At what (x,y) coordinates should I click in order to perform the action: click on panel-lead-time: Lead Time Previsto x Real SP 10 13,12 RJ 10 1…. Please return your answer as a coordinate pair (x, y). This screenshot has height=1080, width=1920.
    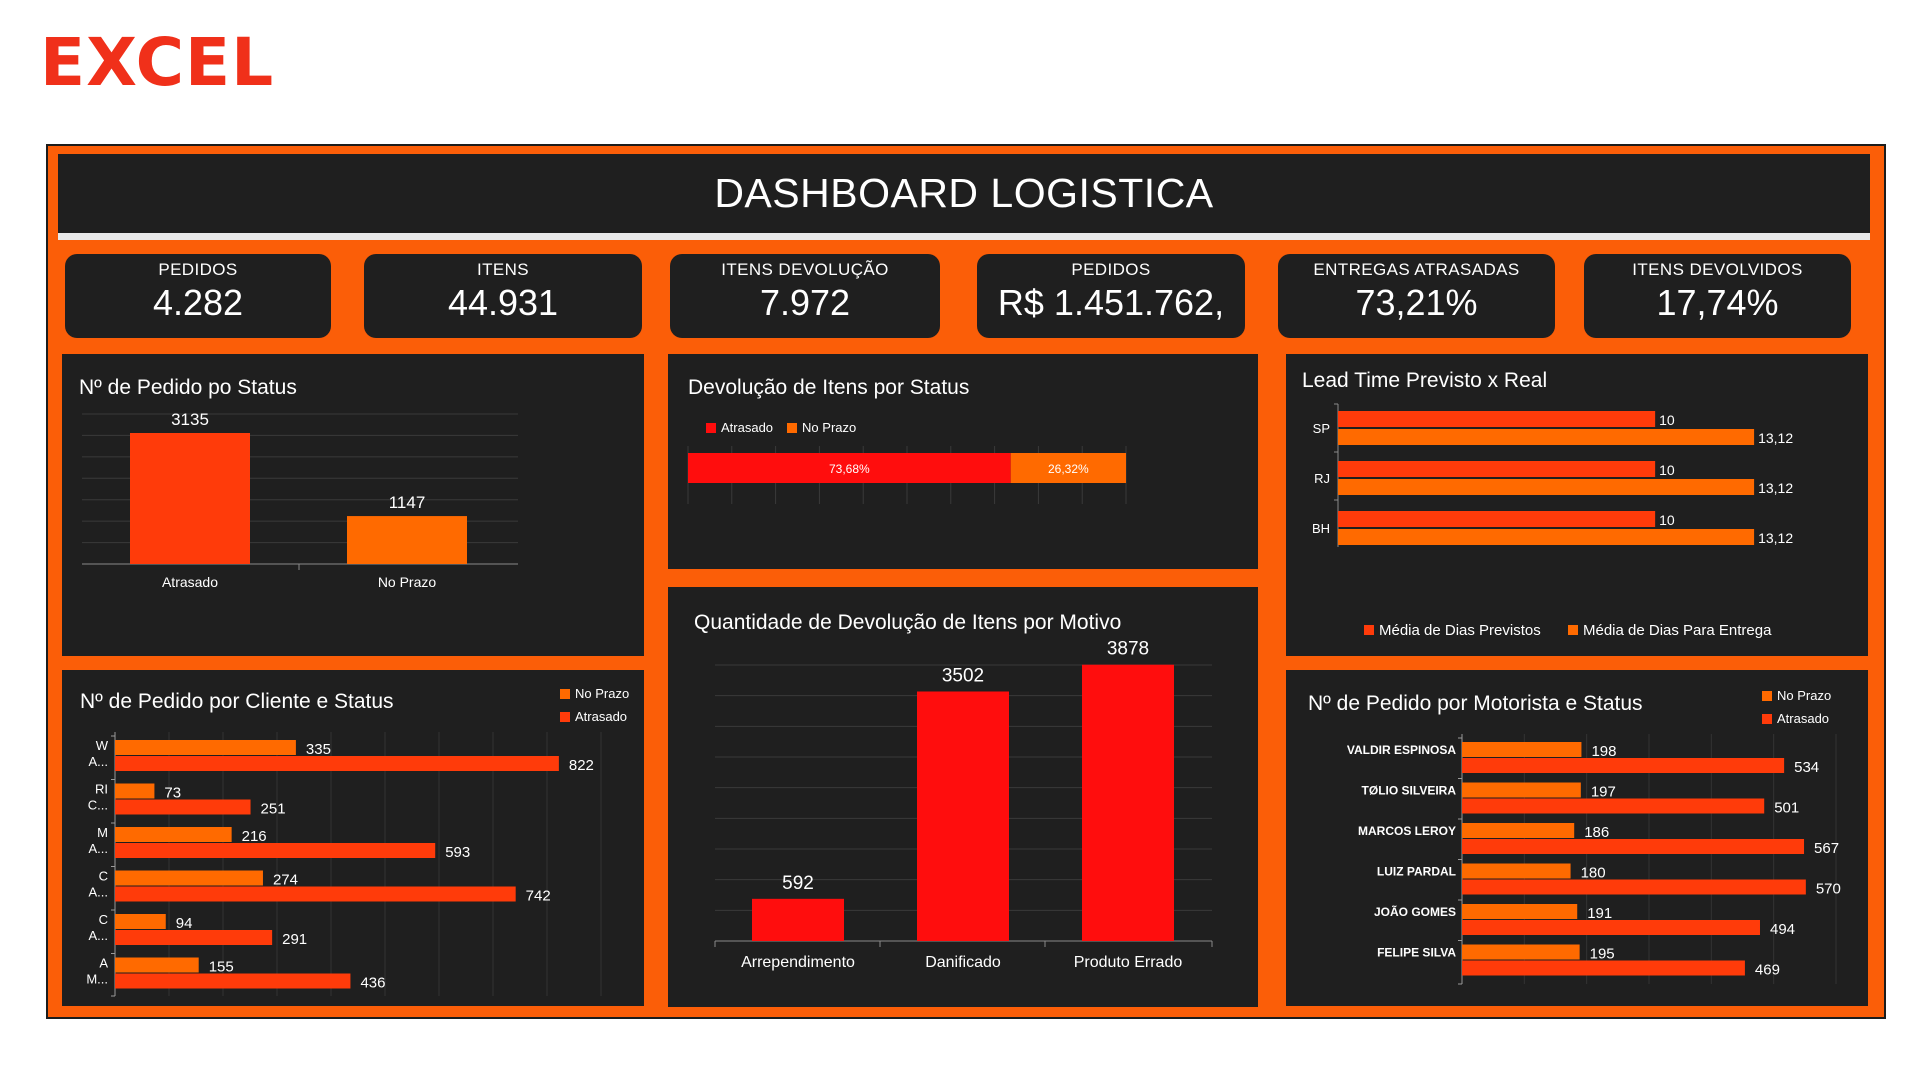
    Looking at the image, I should click on (1577, 505).